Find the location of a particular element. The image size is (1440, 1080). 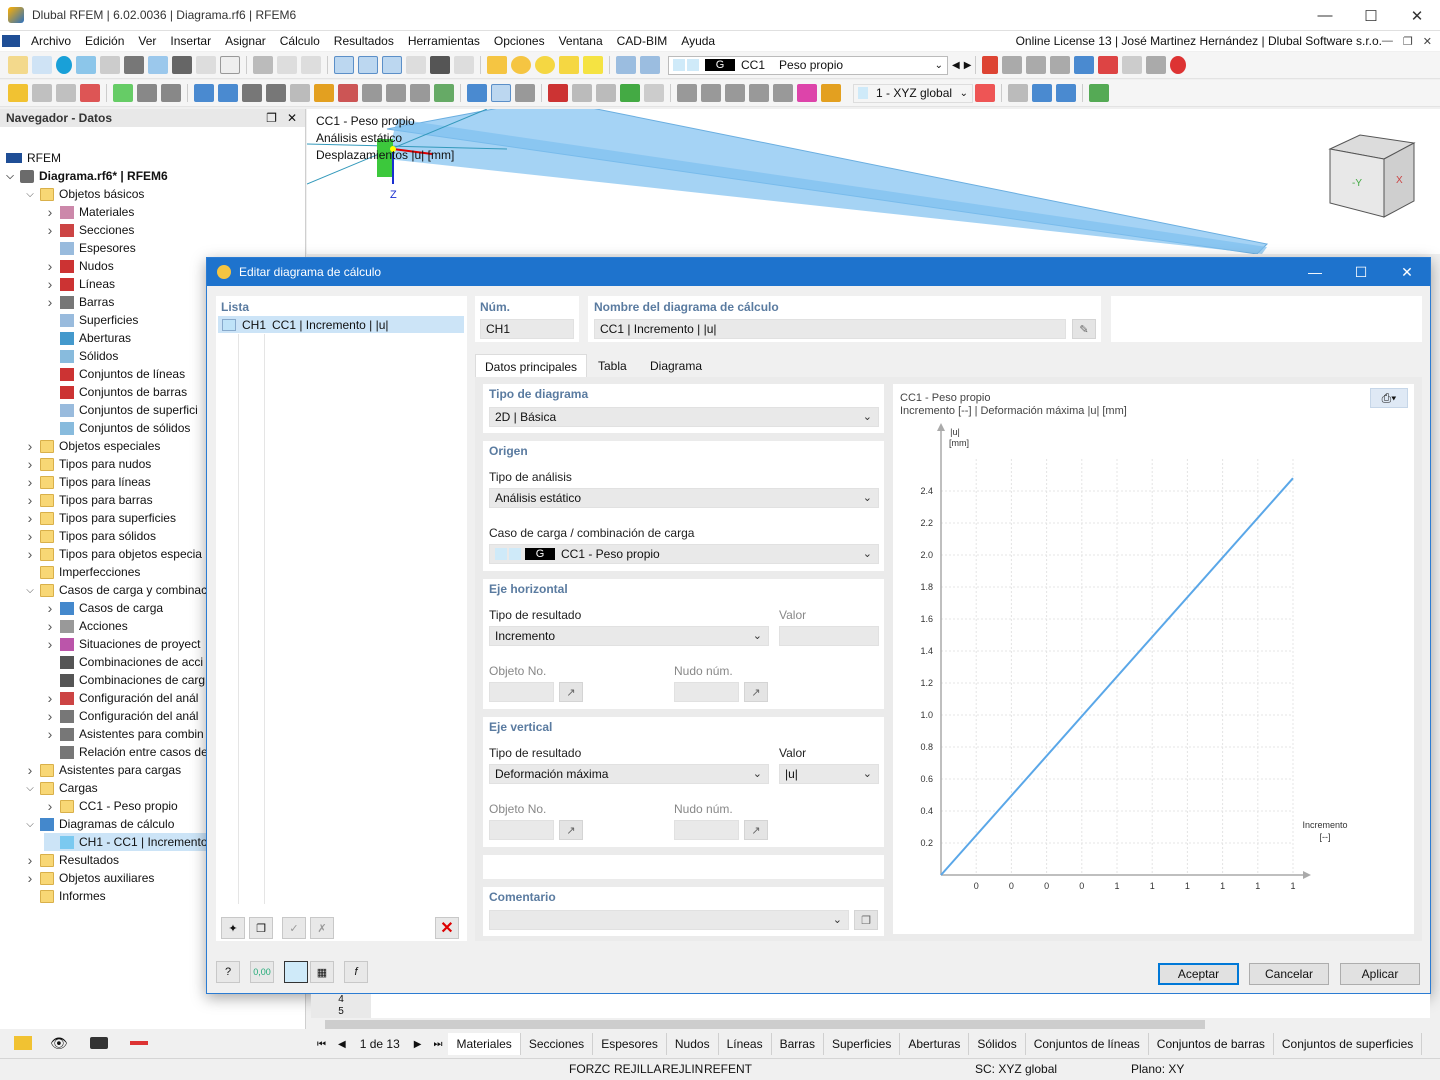

view-options-icon is located at coordinates (1084, 65).